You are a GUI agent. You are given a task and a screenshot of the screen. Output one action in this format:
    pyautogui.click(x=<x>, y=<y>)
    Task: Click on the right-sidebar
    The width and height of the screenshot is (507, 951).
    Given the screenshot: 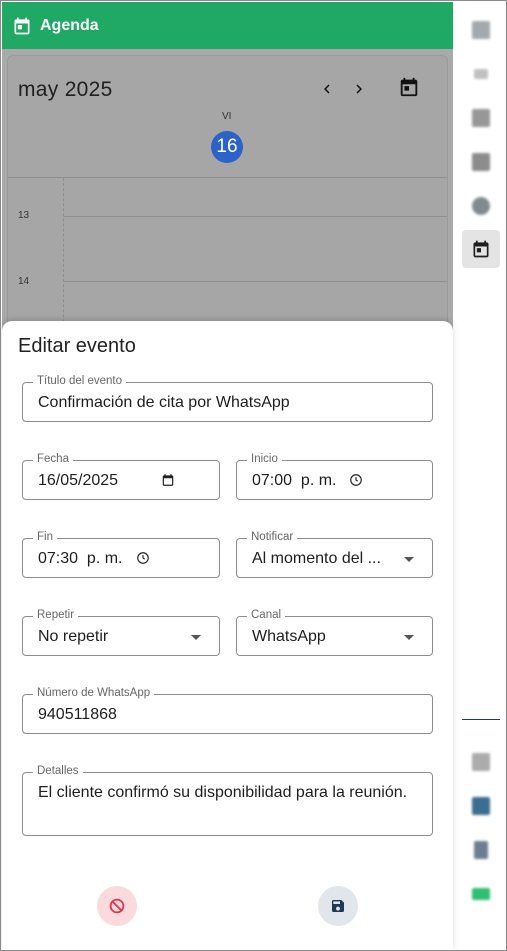 What is the action you would take?
    pyautogui.click(x=479, y=476)
    